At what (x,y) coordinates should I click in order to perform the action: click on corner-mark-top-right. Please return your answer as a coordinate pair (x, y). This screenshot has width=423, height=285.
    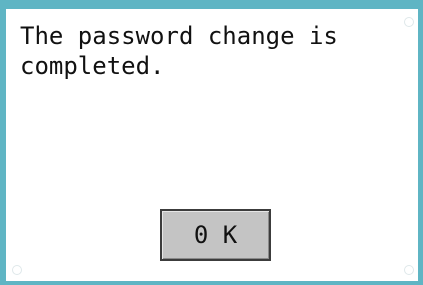
    Looking at the image, I should click on (409, 22).